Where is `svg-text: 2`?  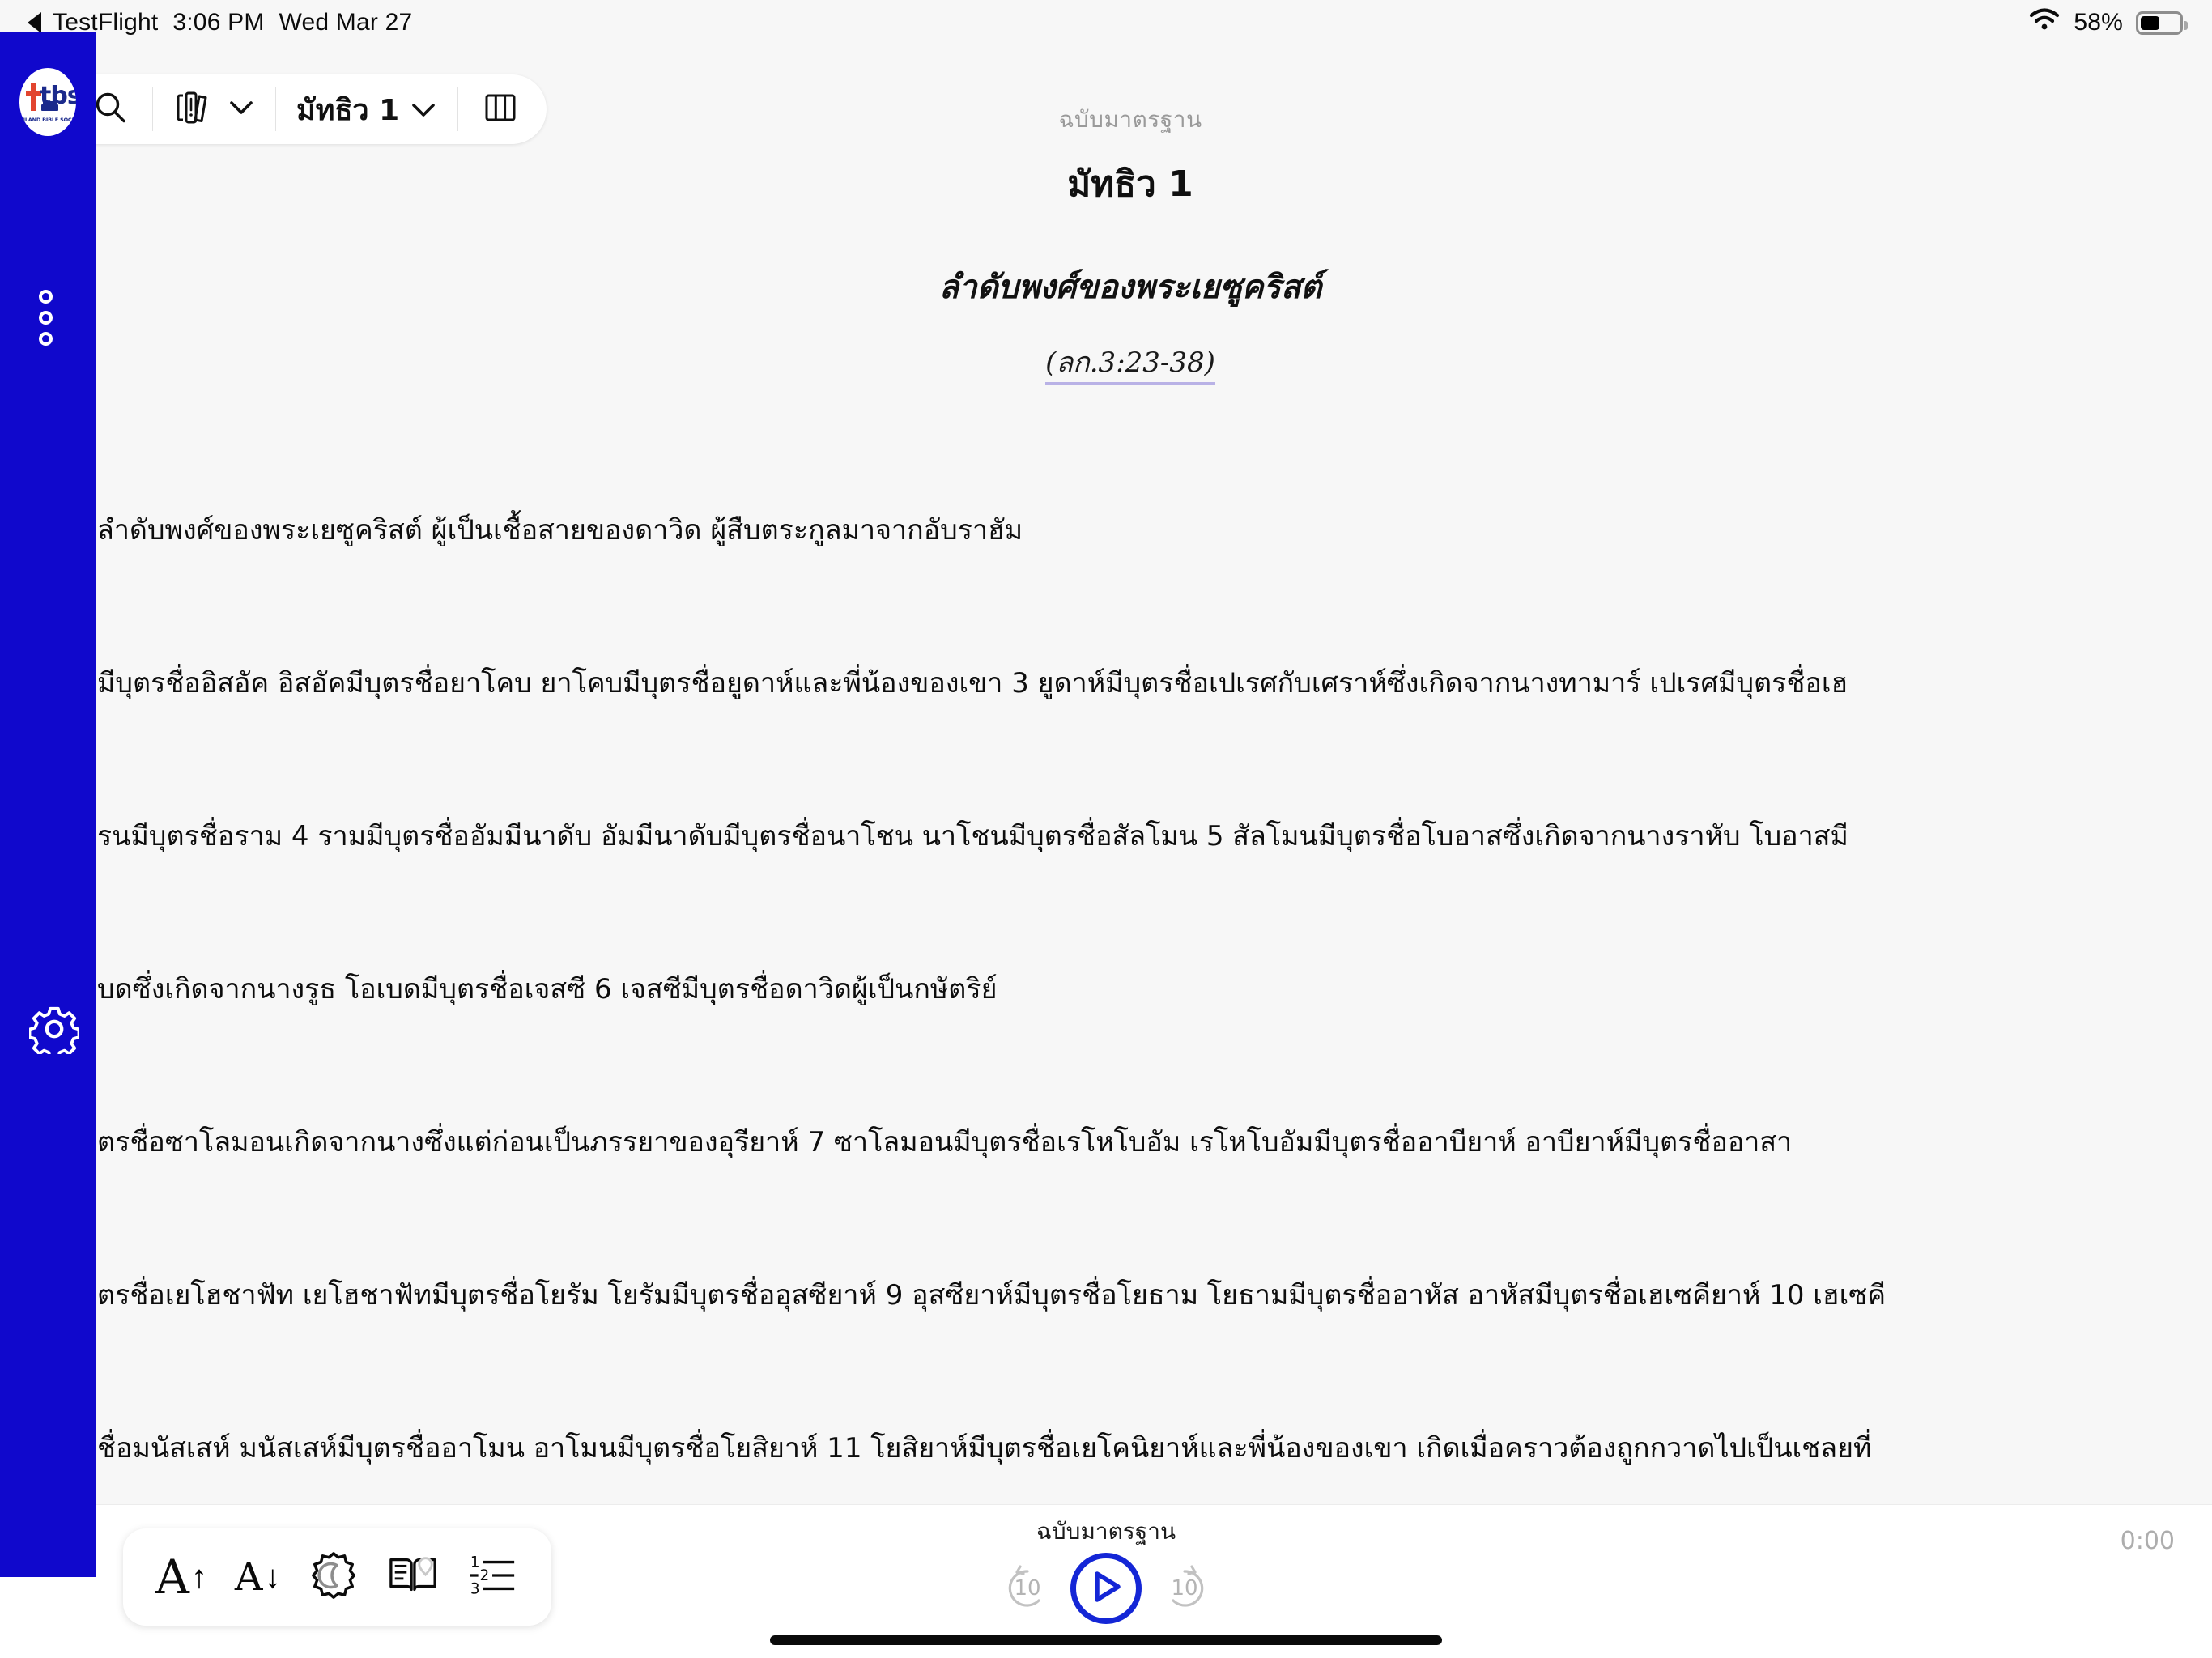 svg-text: 2 is located at coordinates (484, 1575).